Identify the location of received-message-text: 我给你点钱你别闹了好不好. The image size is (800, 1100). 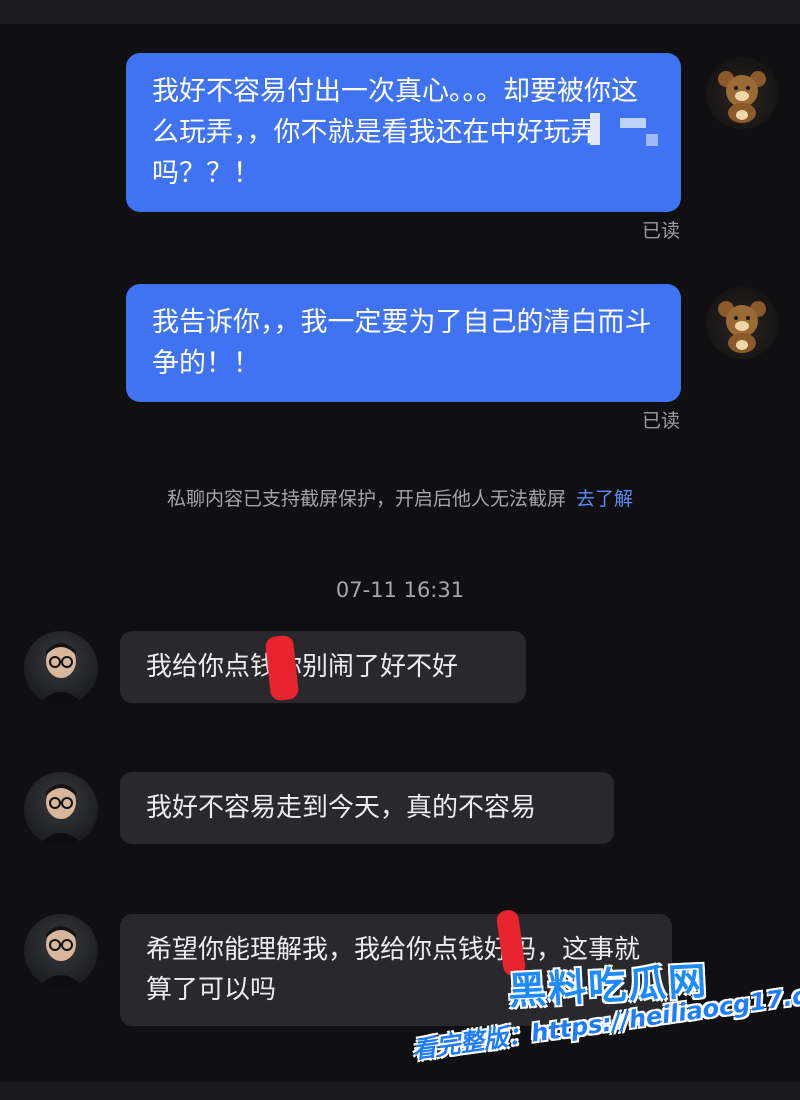
(302, 667).